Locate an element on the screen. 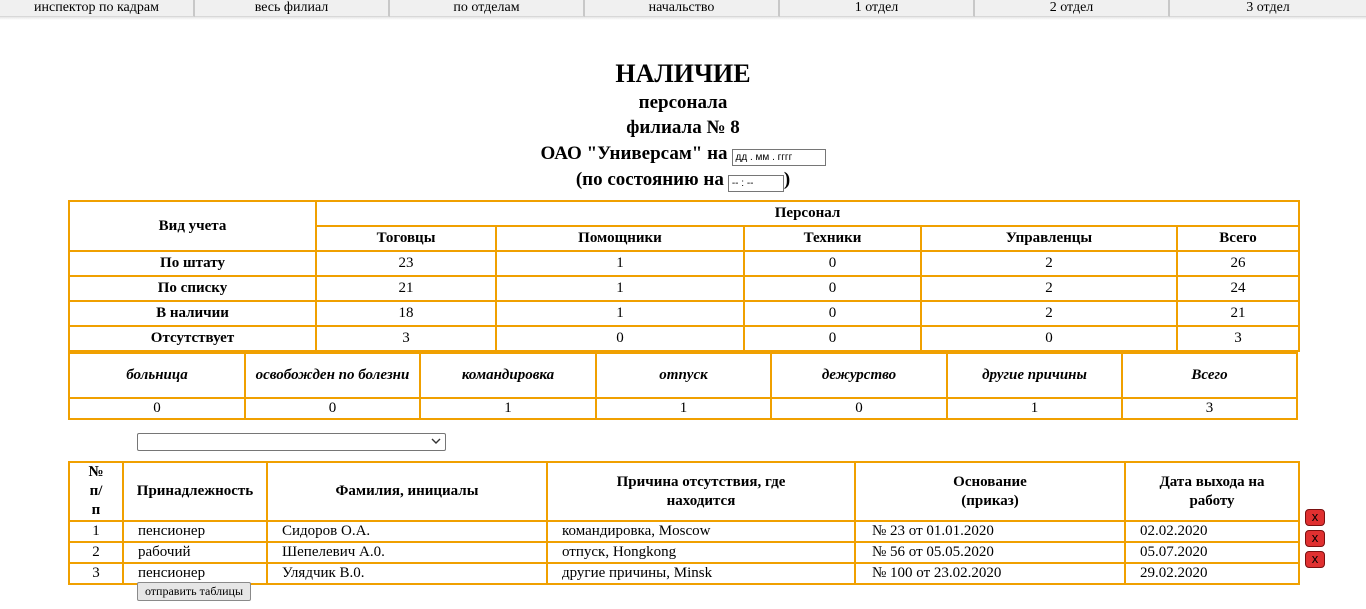  table-row: По списку 21 1 0 2 24 is located at coordinates (684, 288).